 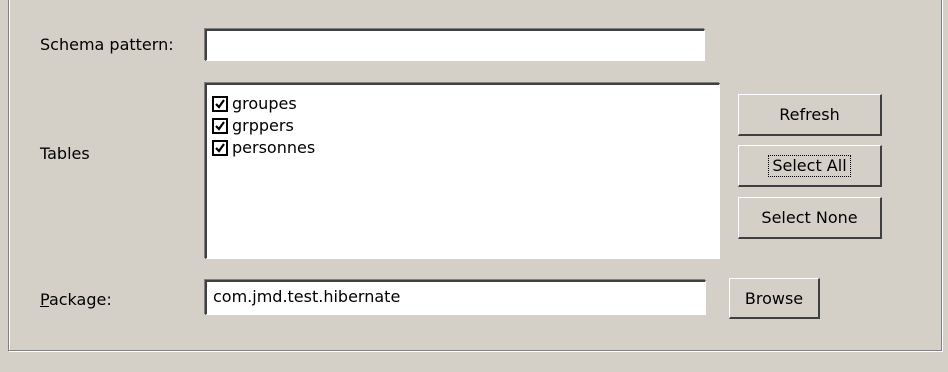 I want to click on package-label: Package:, so click(x=76, y=300).